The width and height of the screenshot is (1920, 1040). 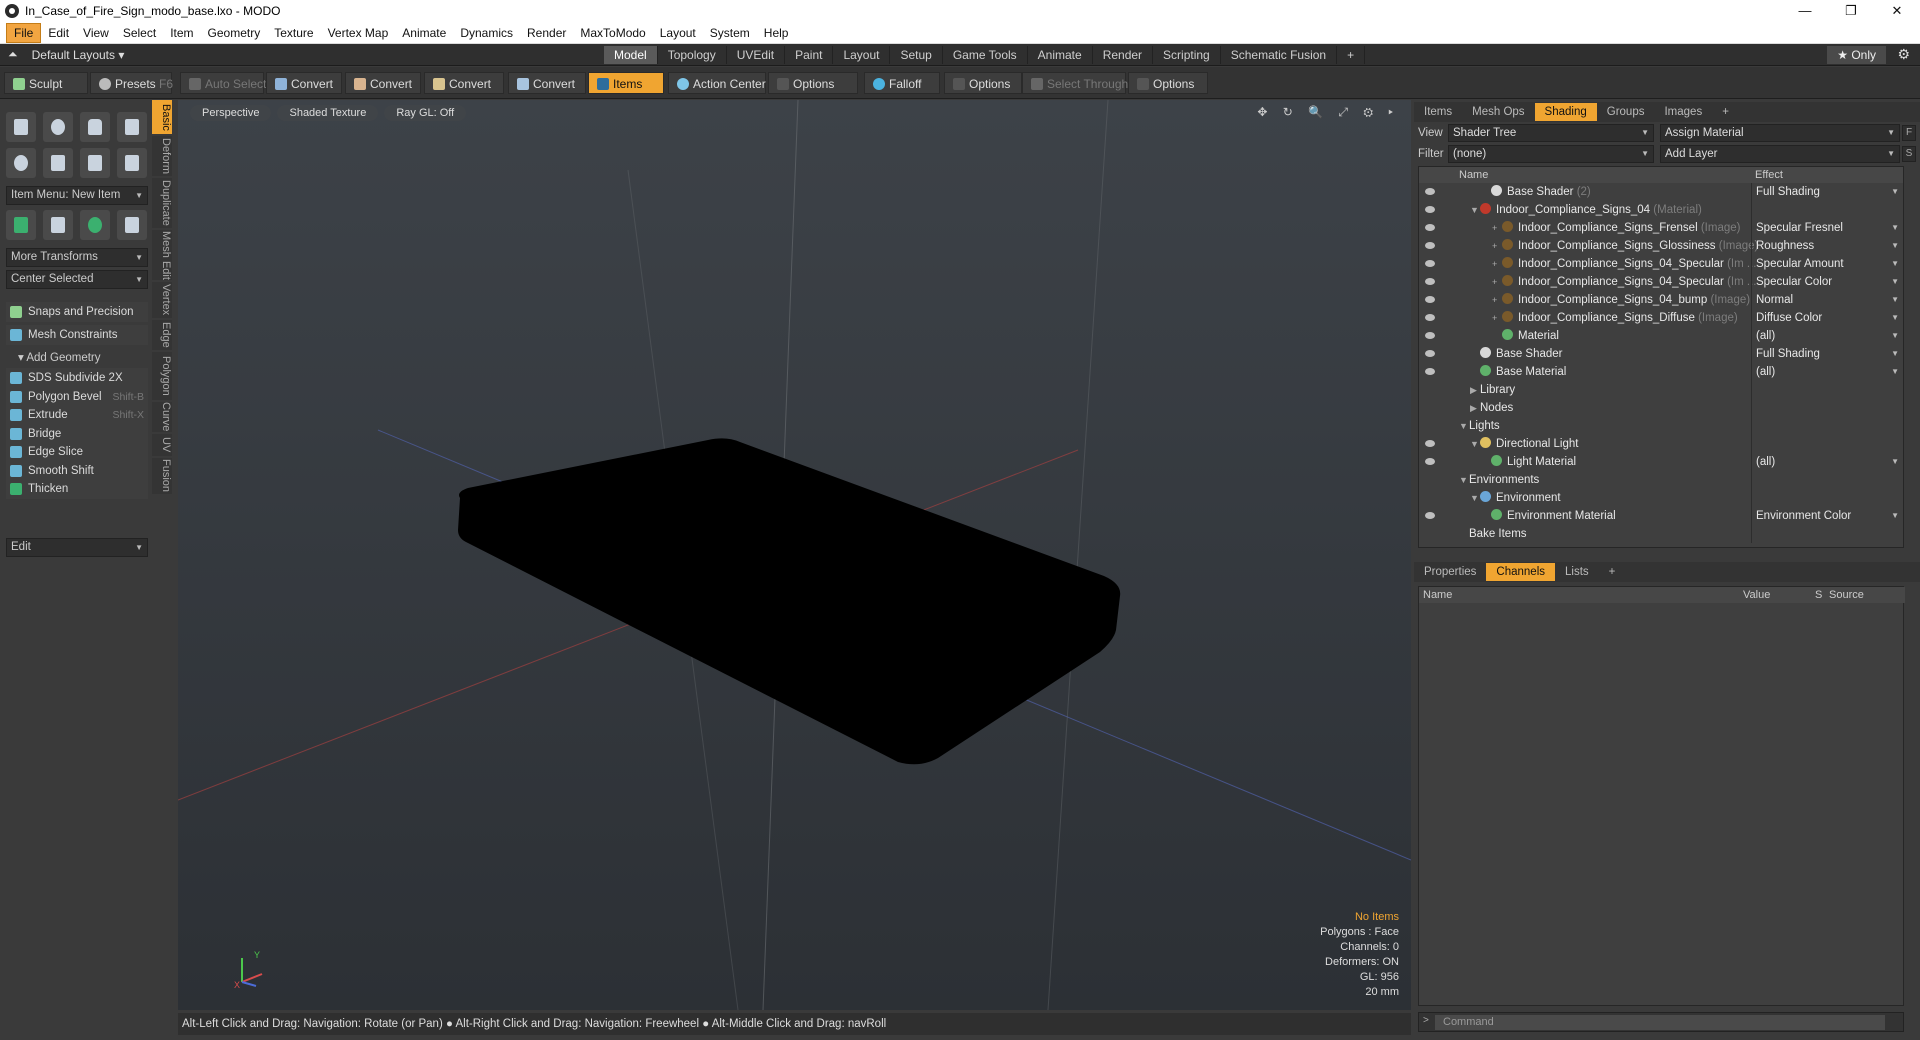 What do you see at coordinates (789, 601) in the screenshot?
I see `sign-mesh` at bounding box center [789, 601].